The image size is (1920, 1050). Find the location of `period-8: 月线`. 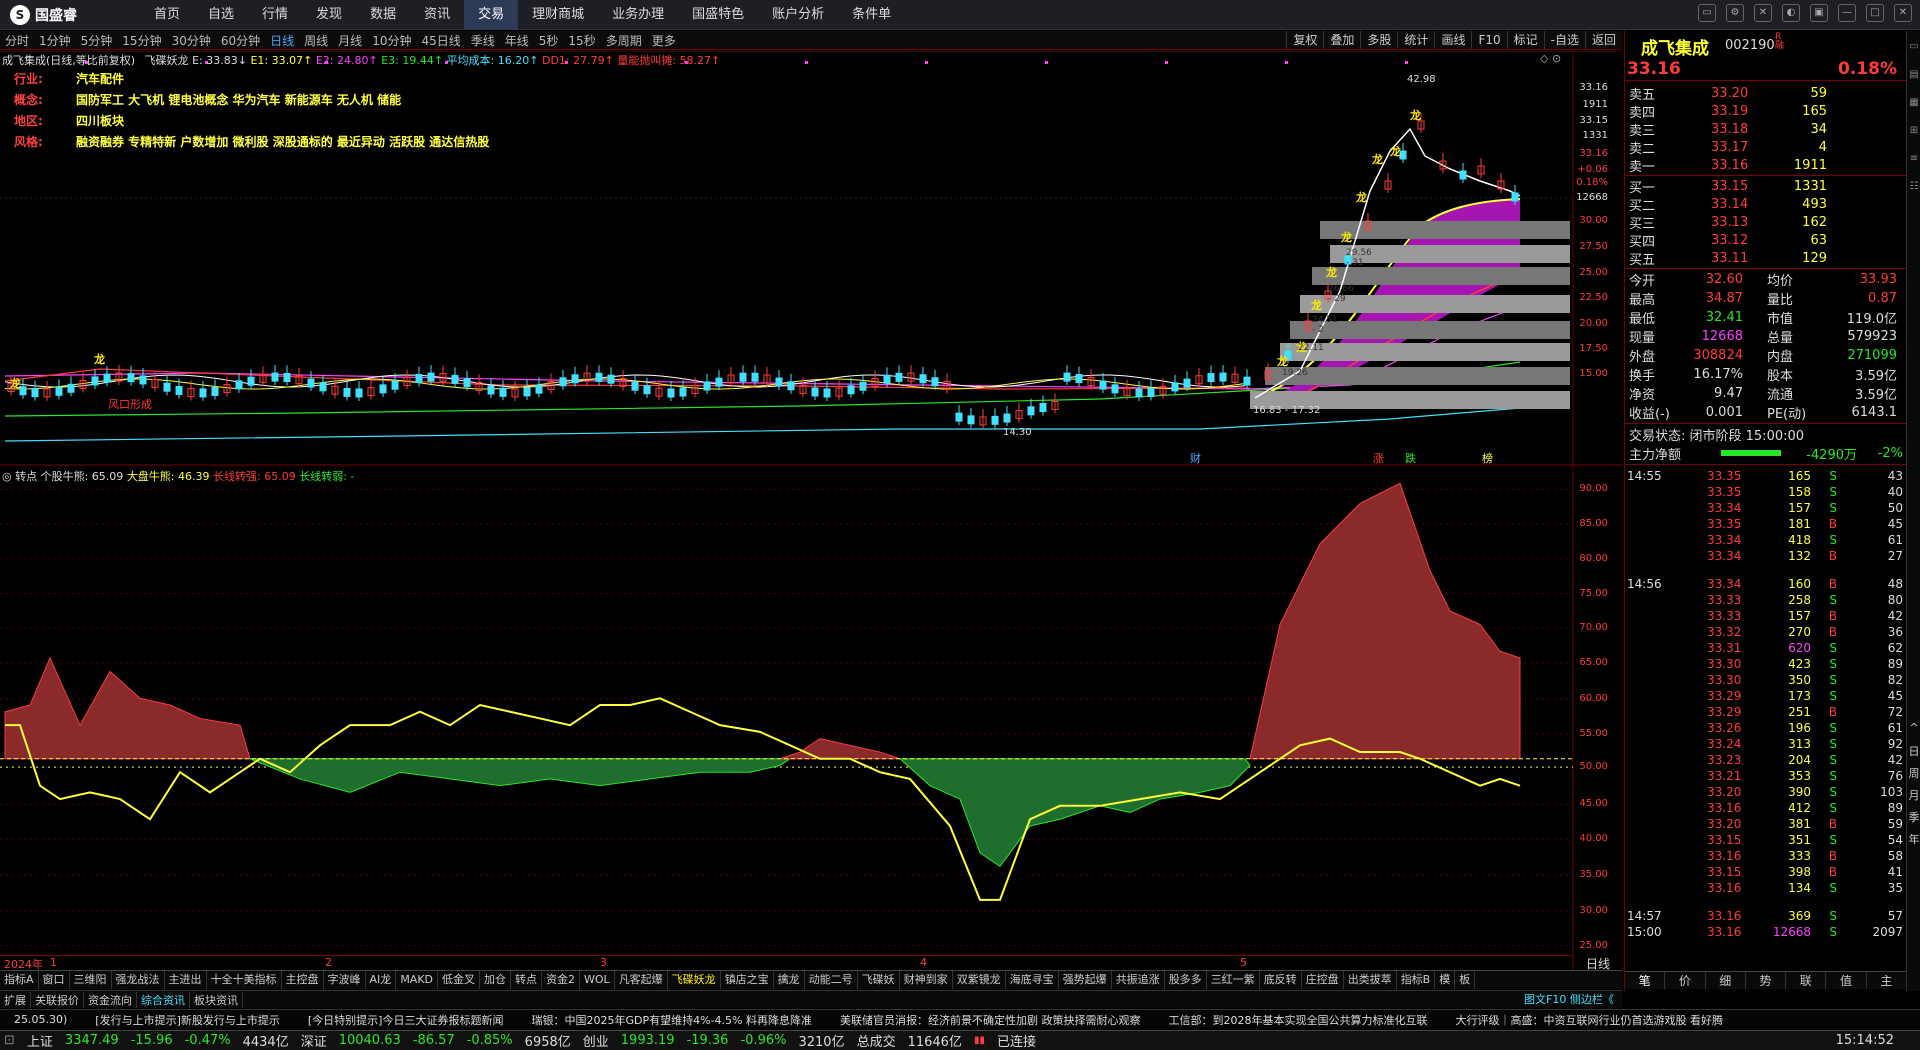

period-8: 月线 is located at coordinates (350, 40).